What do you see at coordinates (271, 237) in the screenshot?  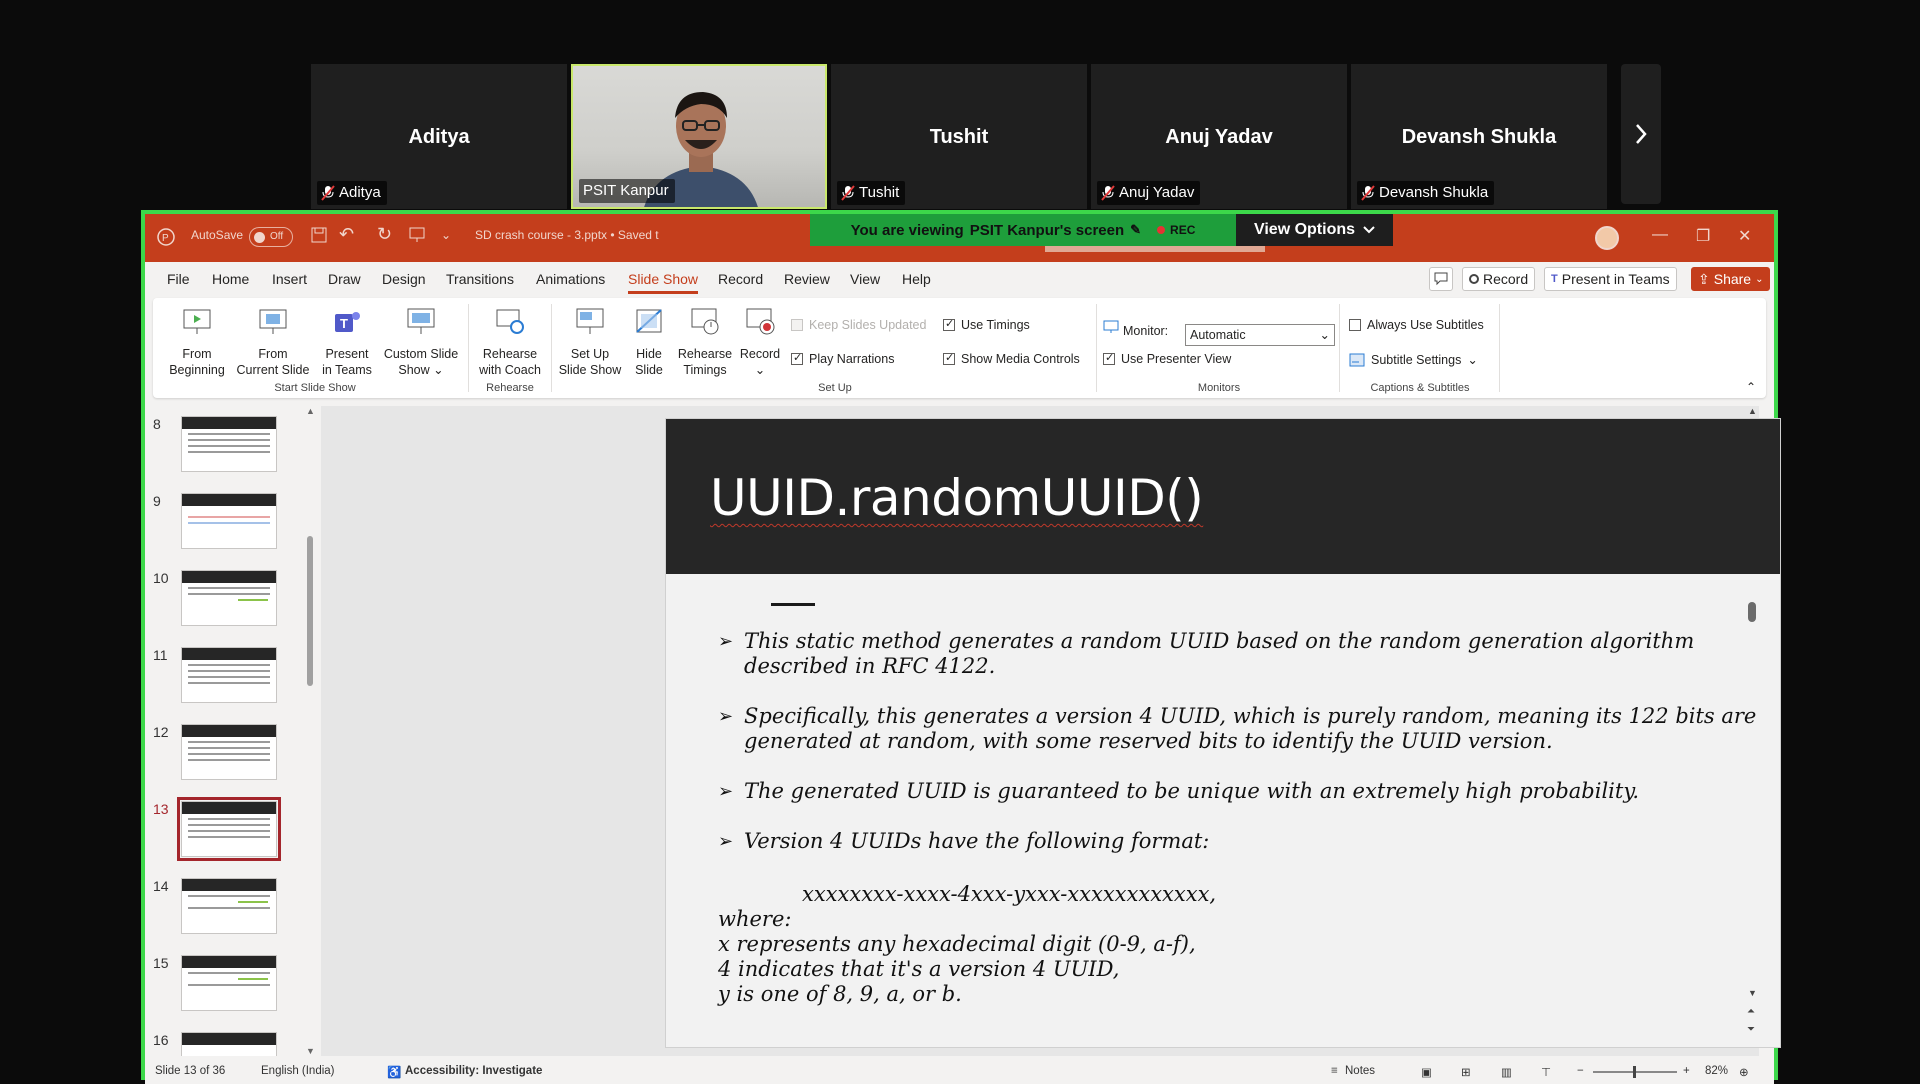 I see `autosave-toggle: Off` at bounding box center [271, 237].